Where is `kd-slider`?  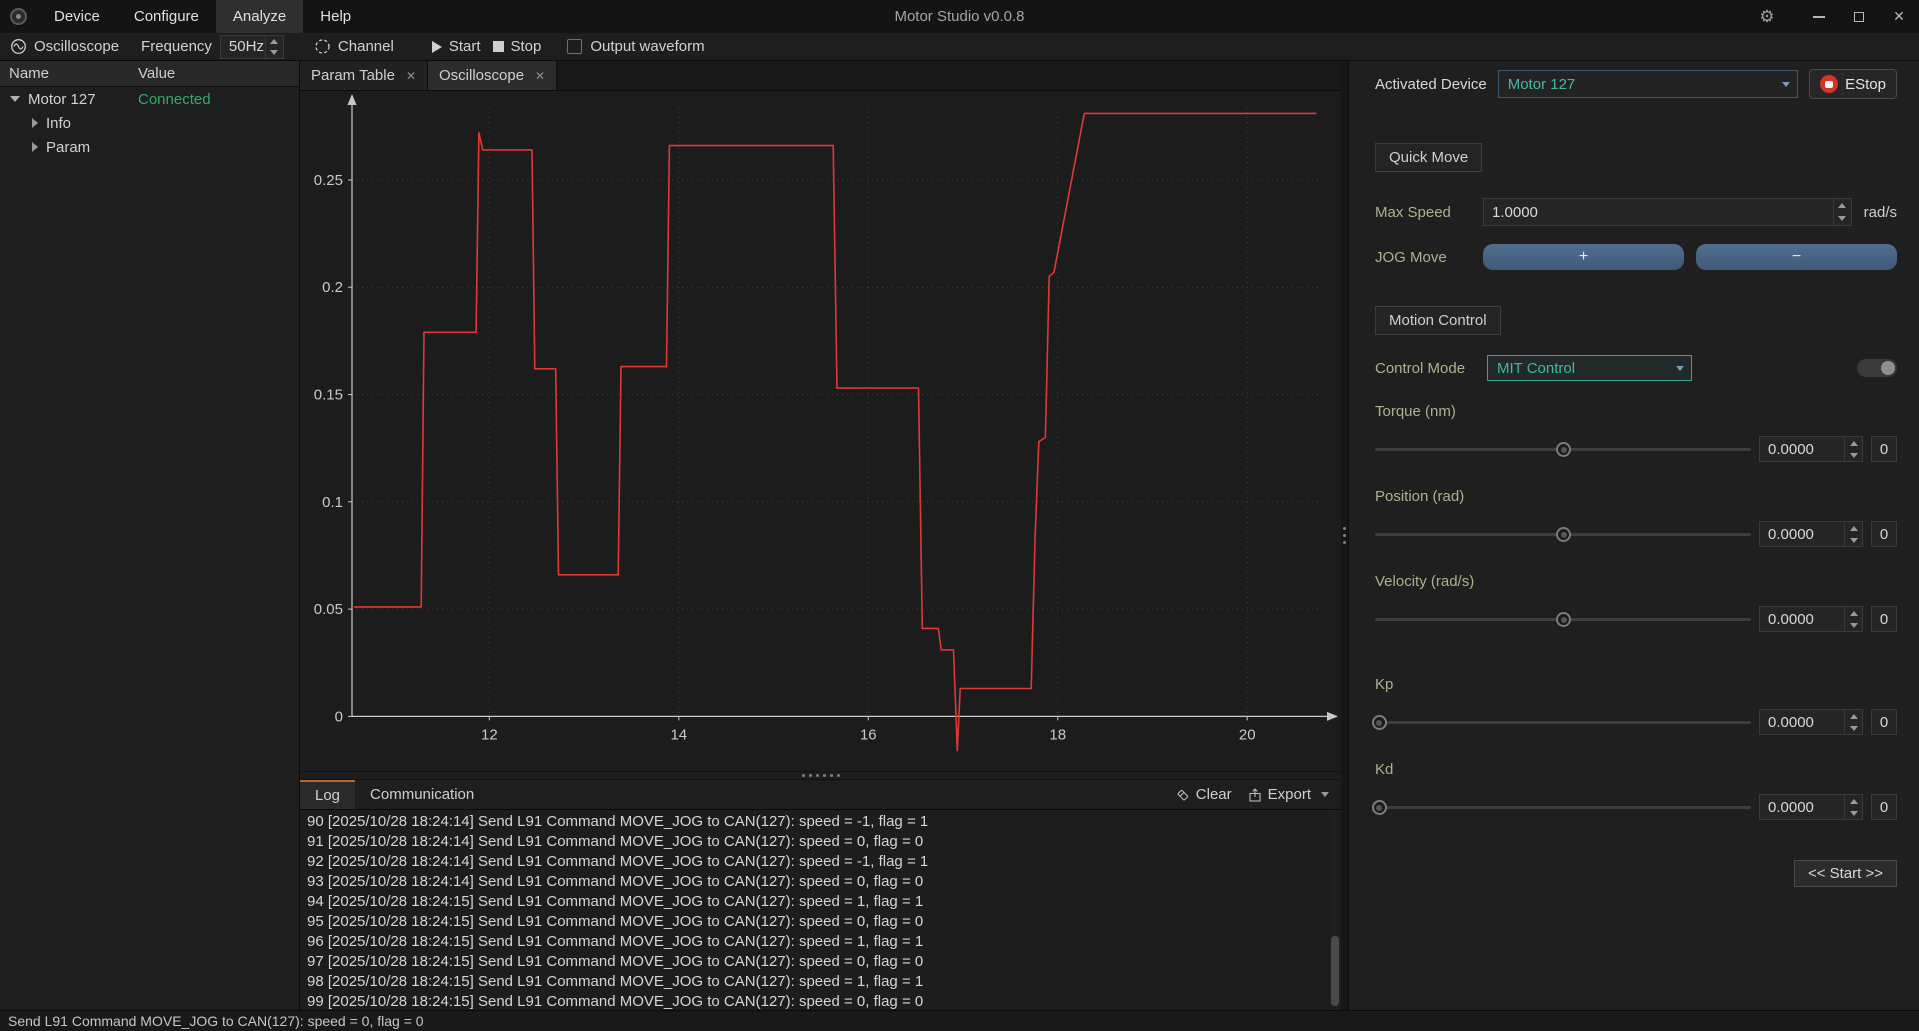
kd-slider is located at coordinates (1561, 807).